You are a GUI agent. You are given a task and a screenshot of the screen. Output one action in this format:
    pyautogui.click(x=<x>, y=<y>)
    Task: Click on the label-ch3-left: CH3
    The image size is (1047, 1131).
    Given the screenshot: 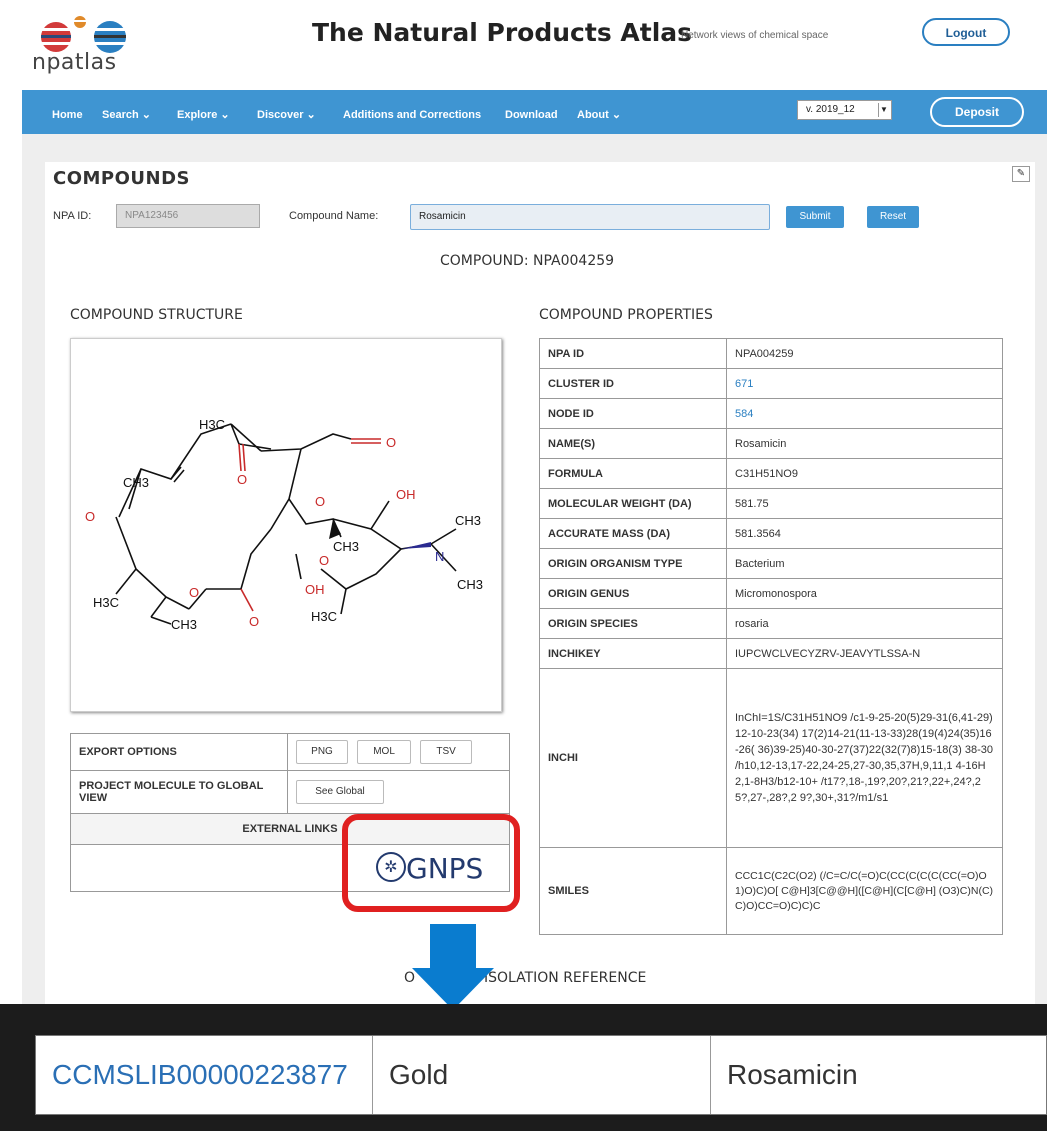 What is the action you would take?
    pyautogui.click(x=136, y=482)
    